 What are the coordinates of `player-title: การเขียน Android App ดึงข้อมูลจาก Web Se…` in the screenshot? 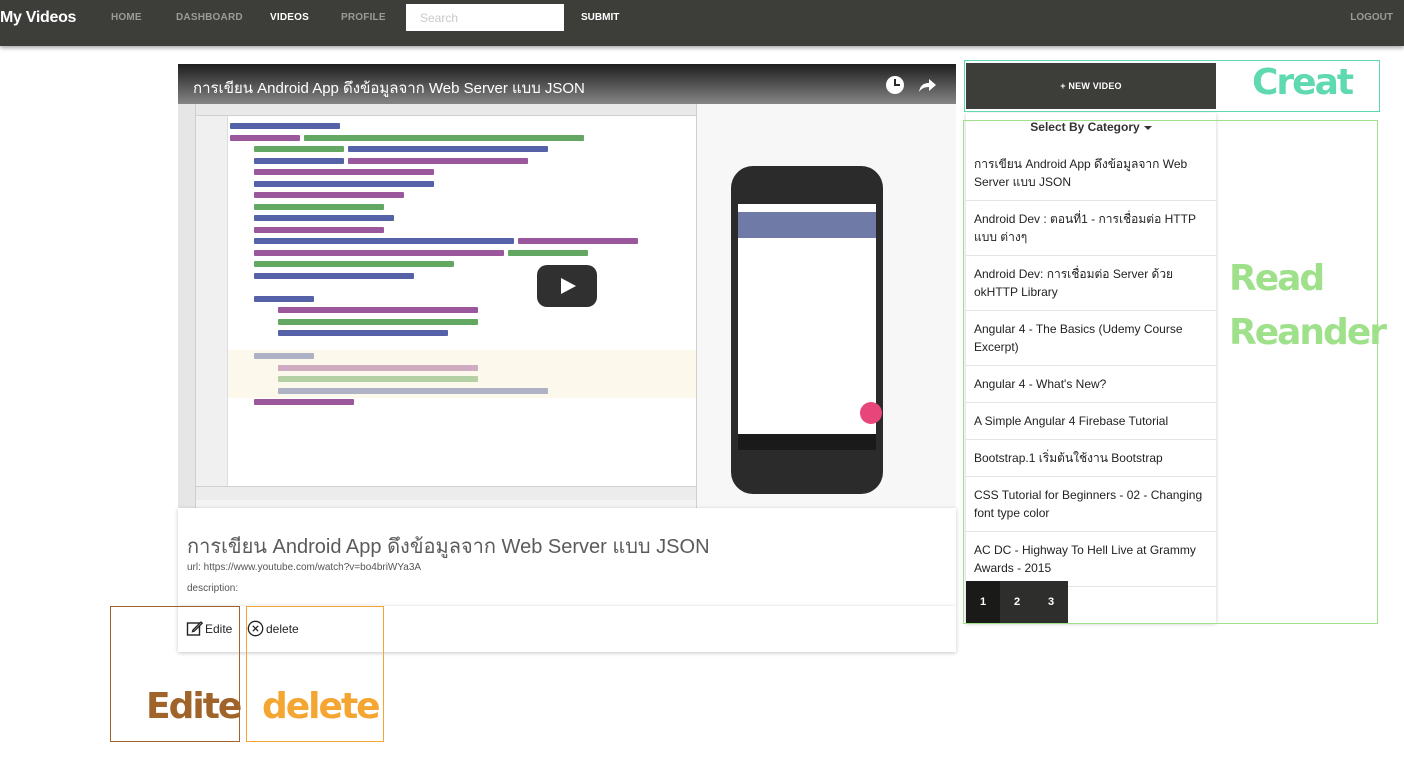 It's located at (389, 88).